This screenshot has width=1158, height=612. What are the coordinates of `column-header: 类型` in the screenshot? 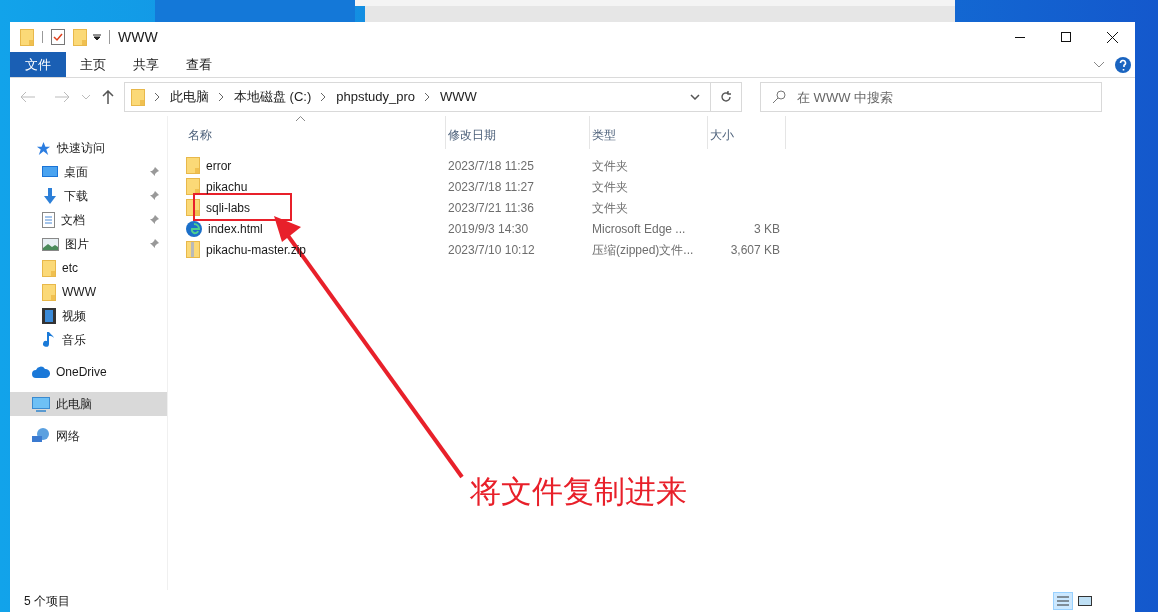 It's located at (649, 132).